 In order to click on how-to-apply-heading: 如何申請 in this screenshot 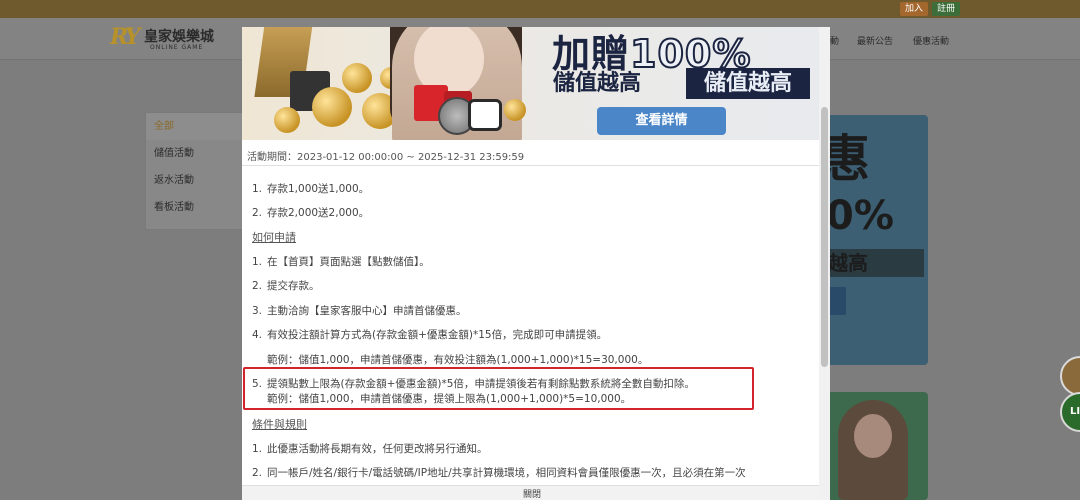, I will do `click(274, 237)`.